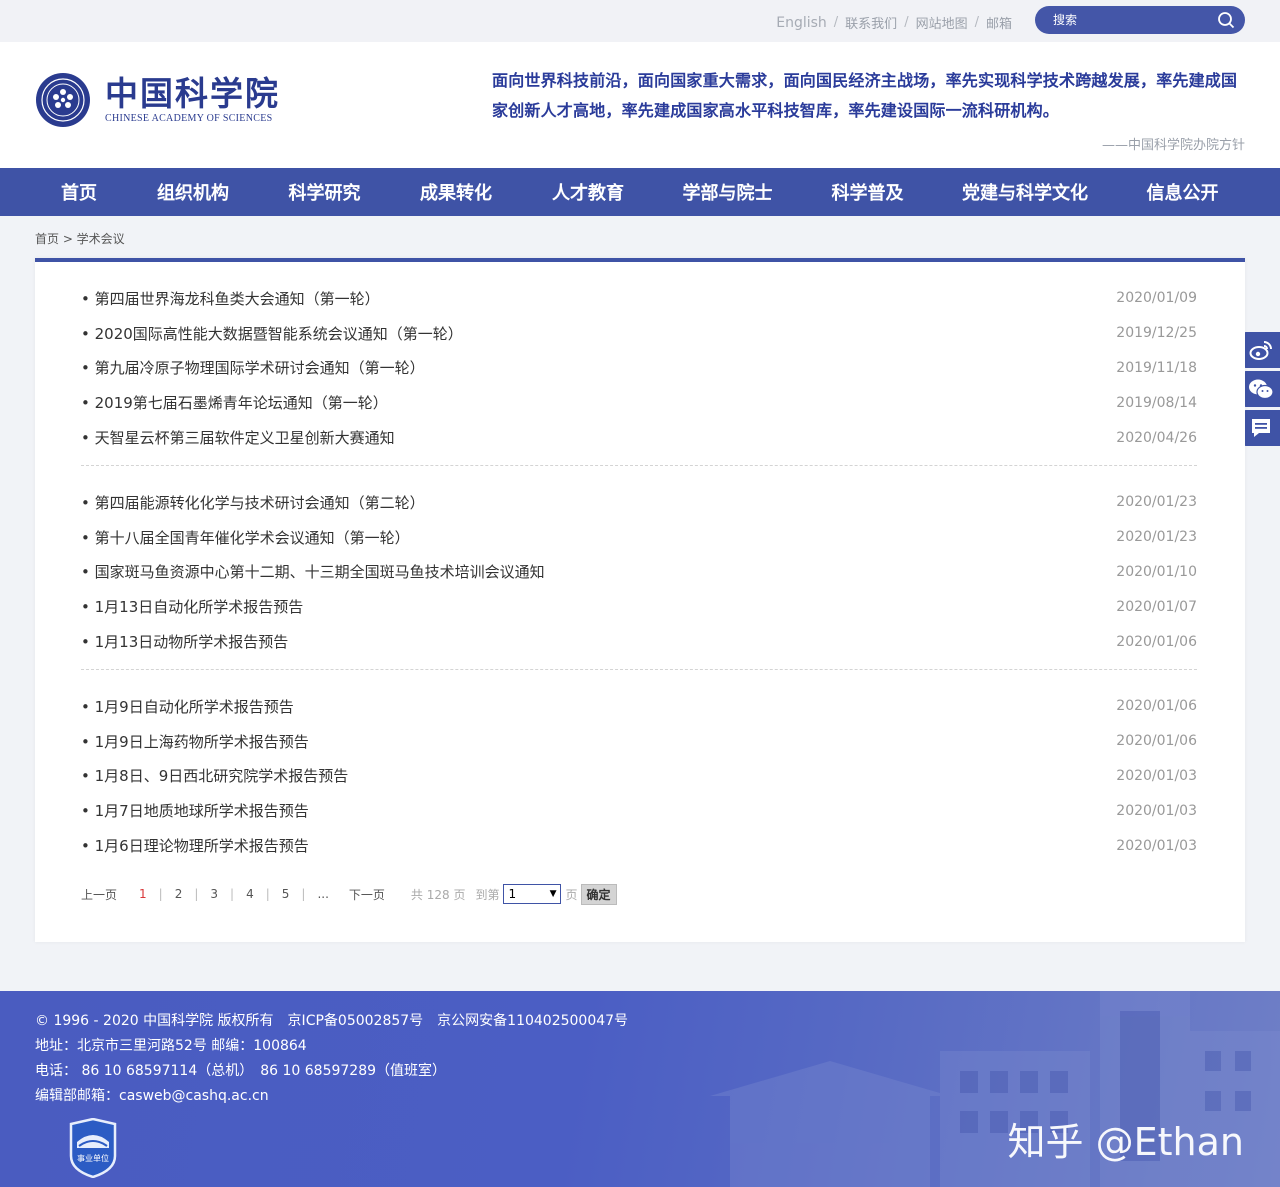  Describe the element at coordinates (801, 23) in the screenshot. I see `english-link: English` at that location.